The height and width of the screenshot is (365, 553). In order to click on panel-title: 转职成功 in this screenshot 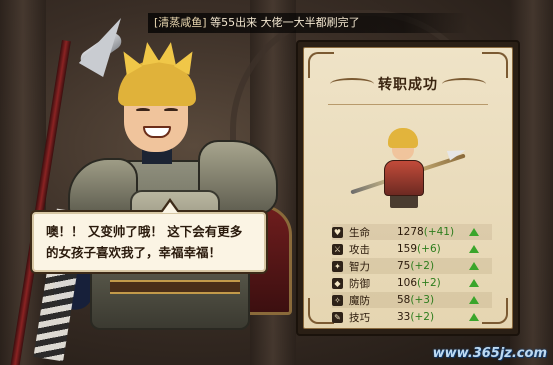, I will do `click(408, 85)`.